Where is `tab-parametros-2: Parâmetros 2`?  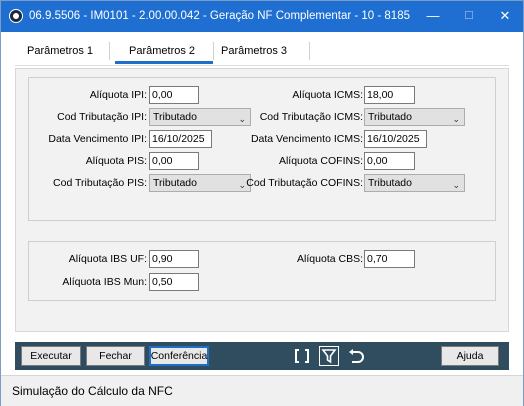
tab-parametros-2: Parâmetros 2 is located at coordinates (162, 51).